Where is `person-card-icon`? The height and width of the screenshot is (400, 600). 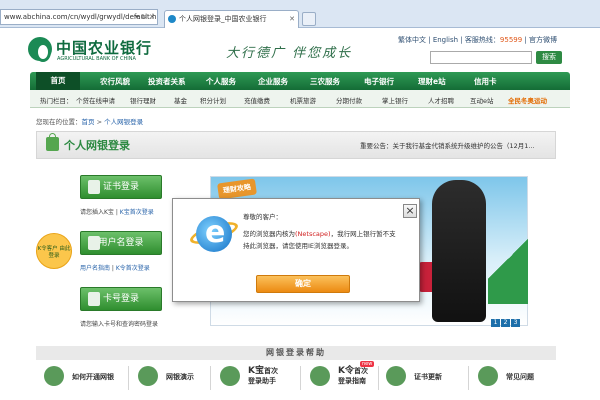 person-card-icon is located at coordinates (94, 243).